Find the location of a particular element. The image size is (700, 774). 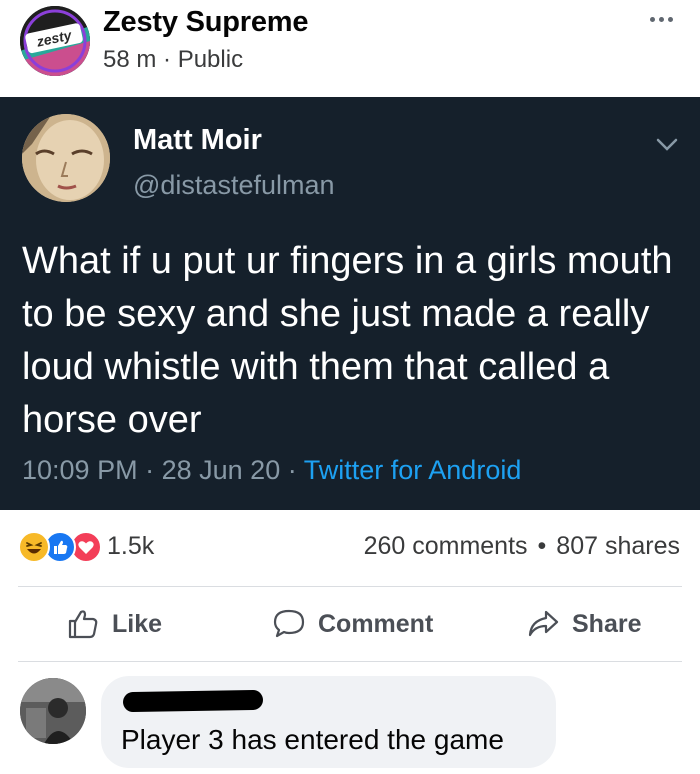

more-options-button is located at coordinates (661, 19).